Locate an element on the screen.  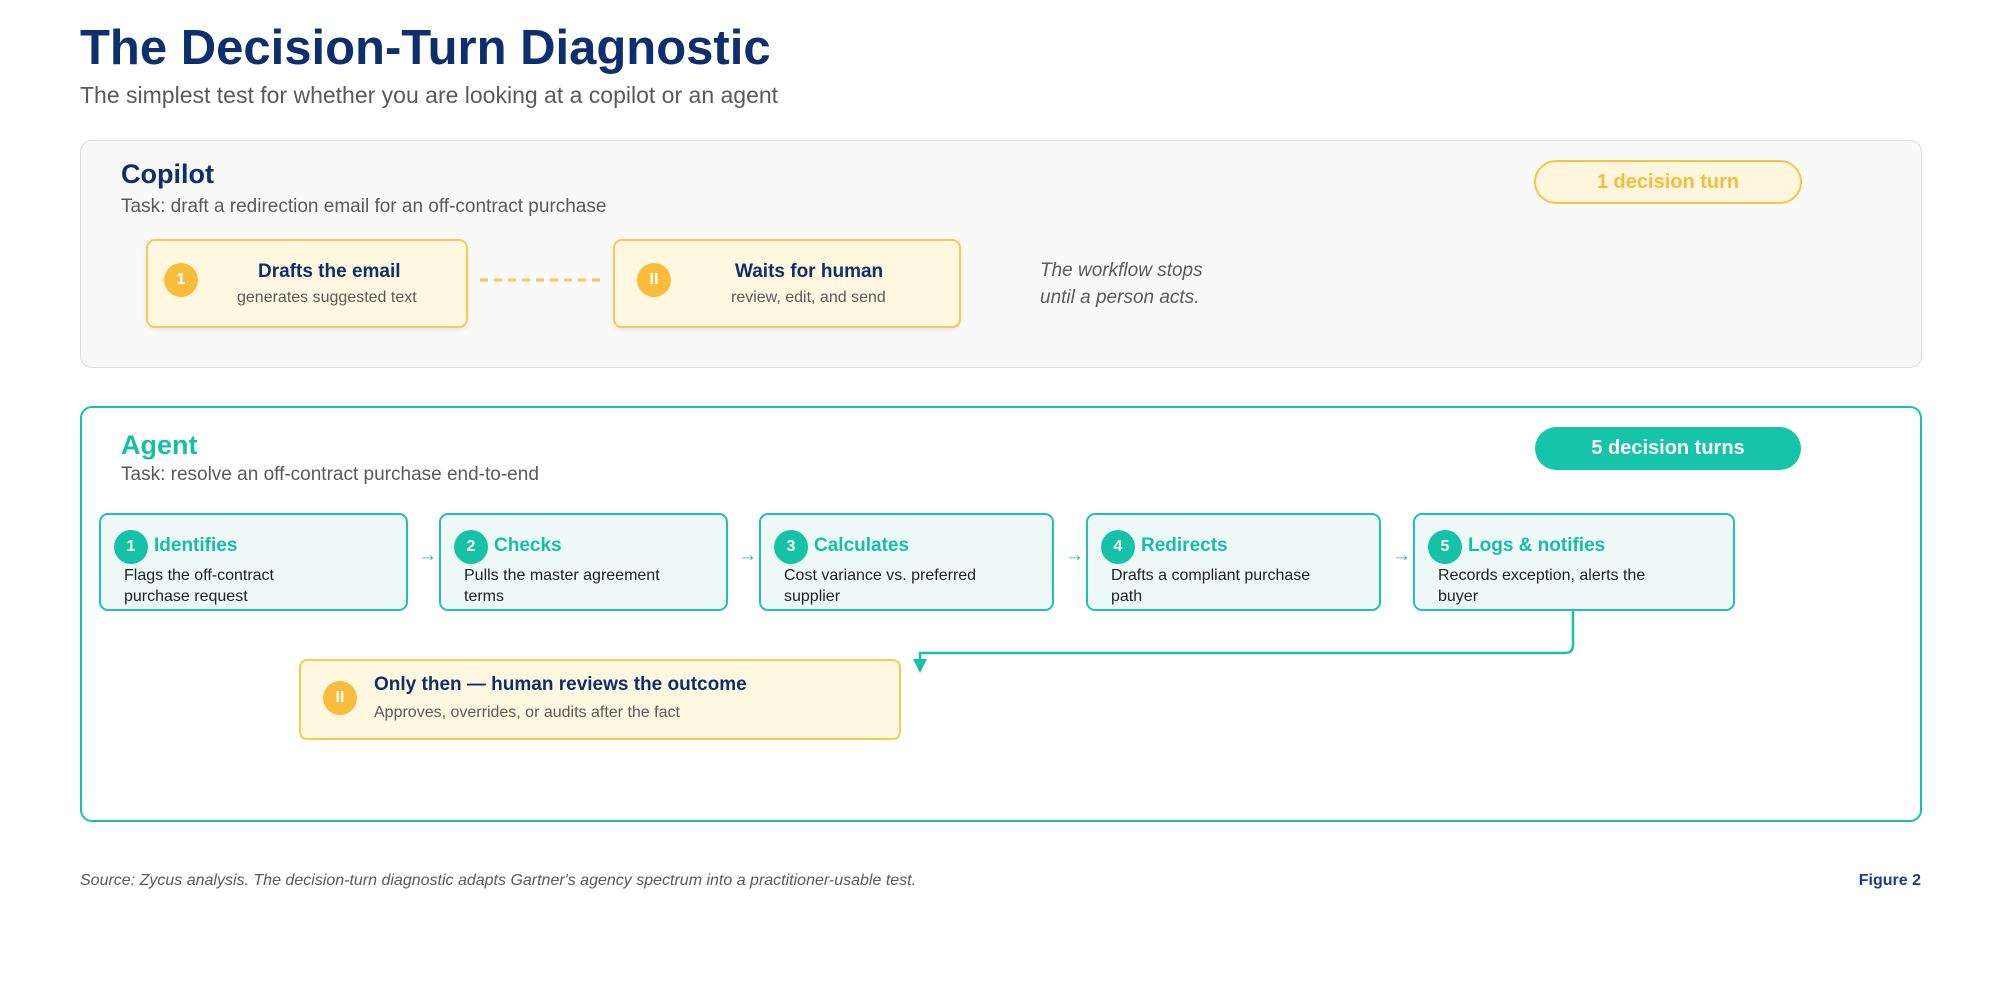
step-number-badge: 4 is located at coordinates (1118, 547).